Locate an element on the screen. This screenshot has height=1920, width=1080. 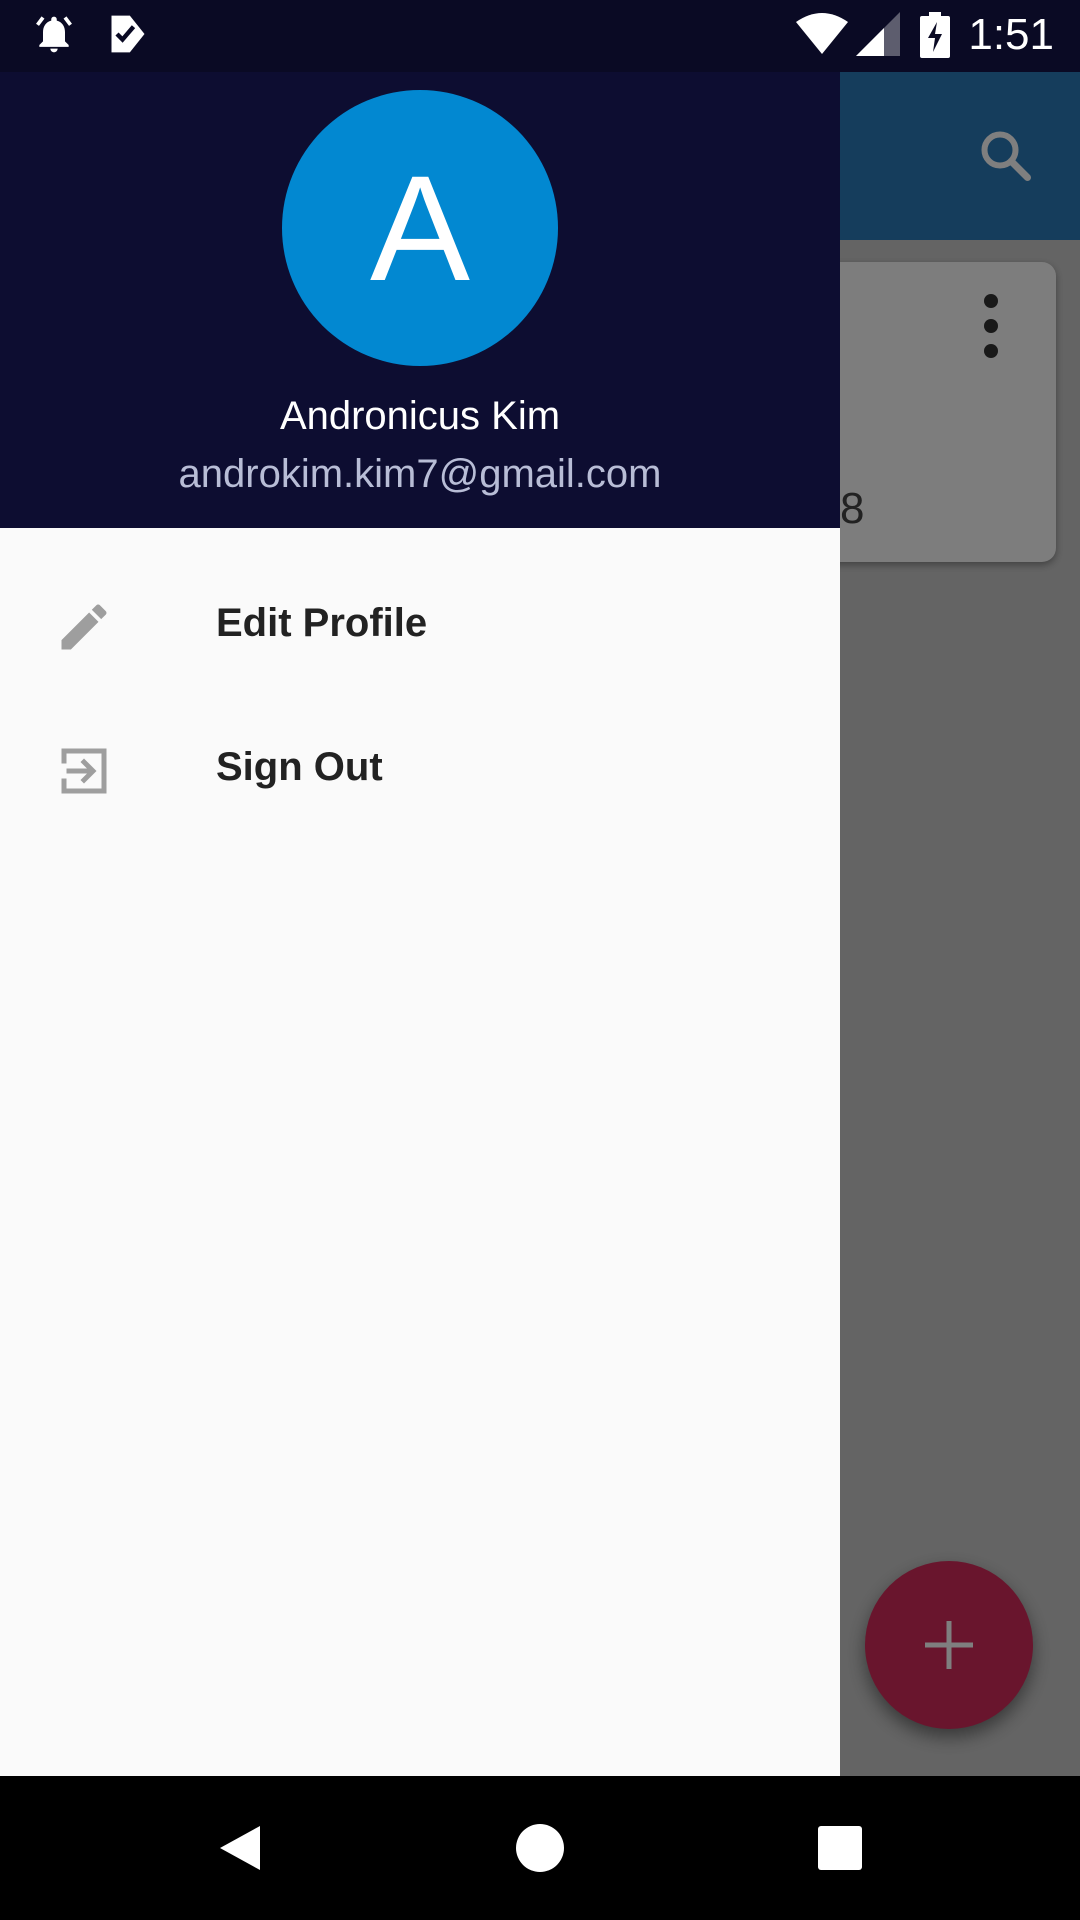
menu-item-edit-profile: Edit Profile is located at coordinates (420, 625).